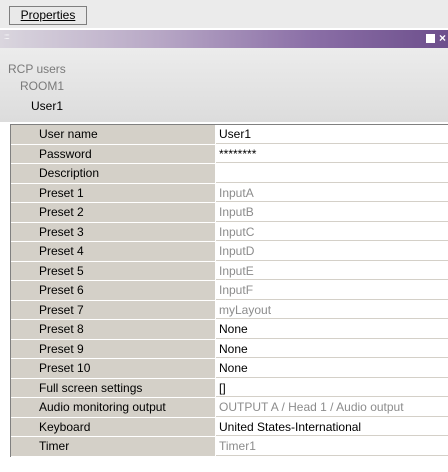  Describe the element at coordinates (332, 153) in the screenshot. I see `property-value: ********` at that location.